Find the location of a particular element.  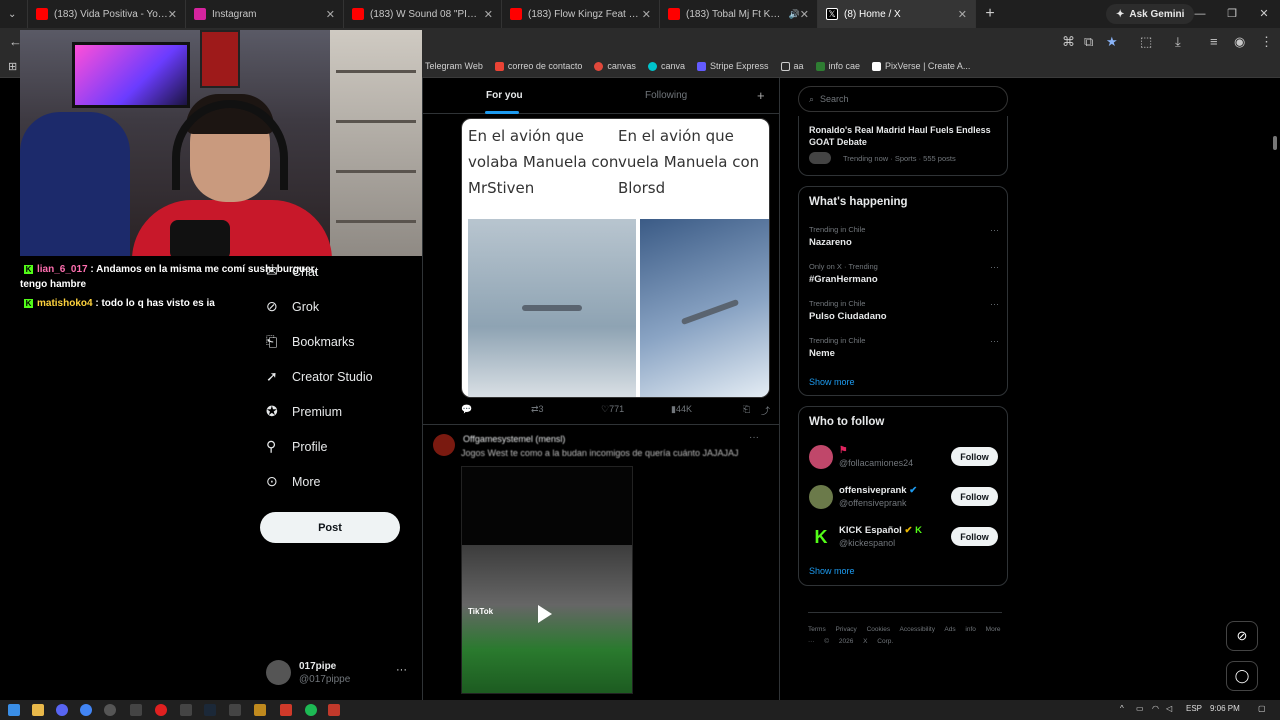

file-explorer-icon is located at coordinates (38, 710).